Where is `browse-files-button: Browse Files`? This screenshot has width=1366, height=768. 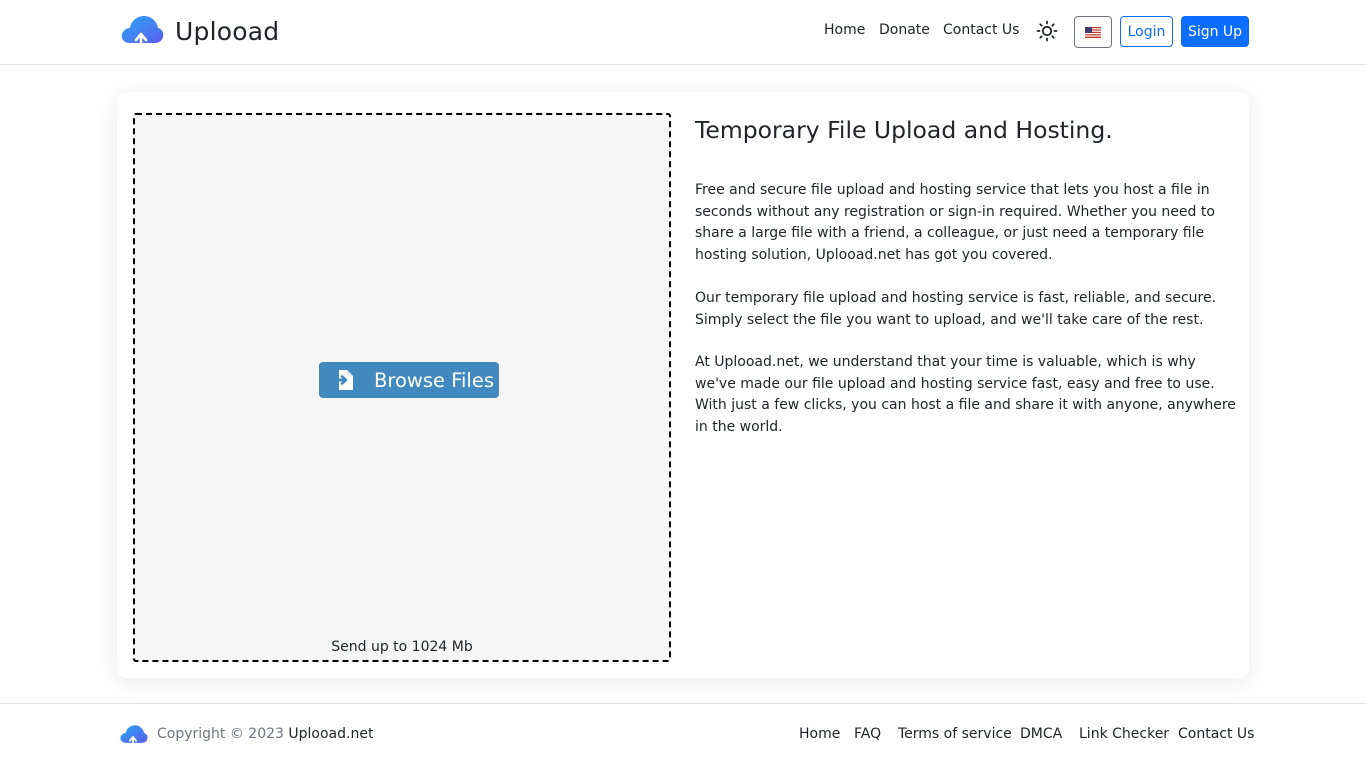
browse-files-button: Browse Files is located at coordinates (409, 380).